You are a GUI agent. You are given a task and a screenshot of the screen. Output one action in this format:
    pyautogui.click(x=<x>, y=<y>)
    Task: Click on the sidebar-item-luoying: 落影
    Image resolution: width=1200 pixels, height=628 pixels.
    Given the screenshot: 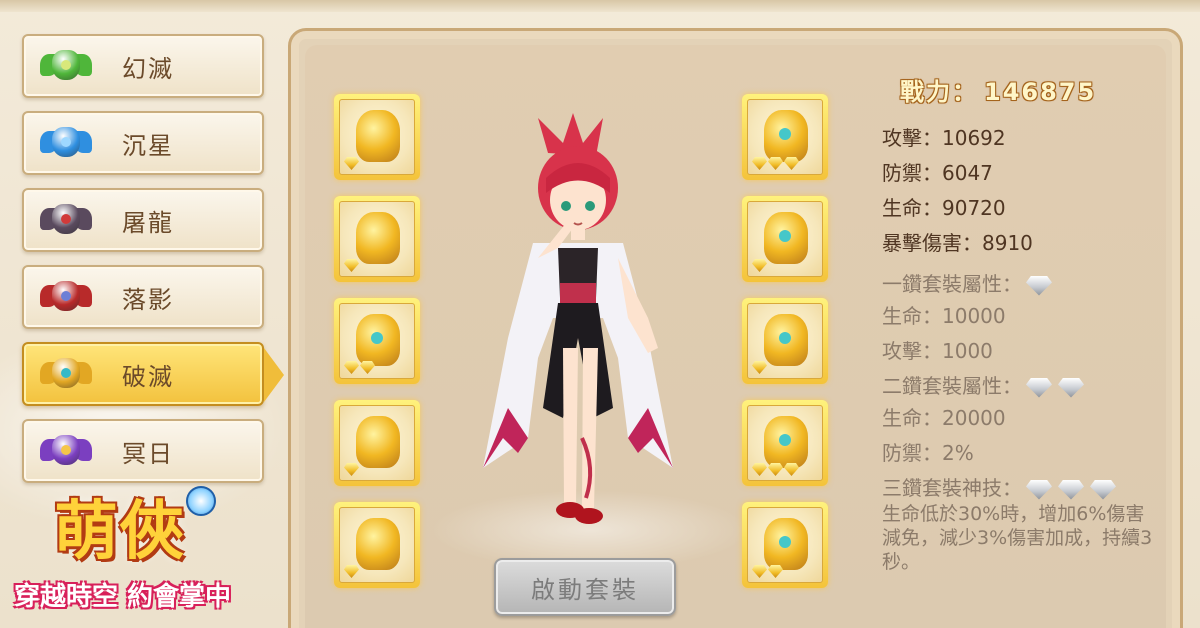 What is the action you would take?
    pyautogui.click(x=143, y=297)
    